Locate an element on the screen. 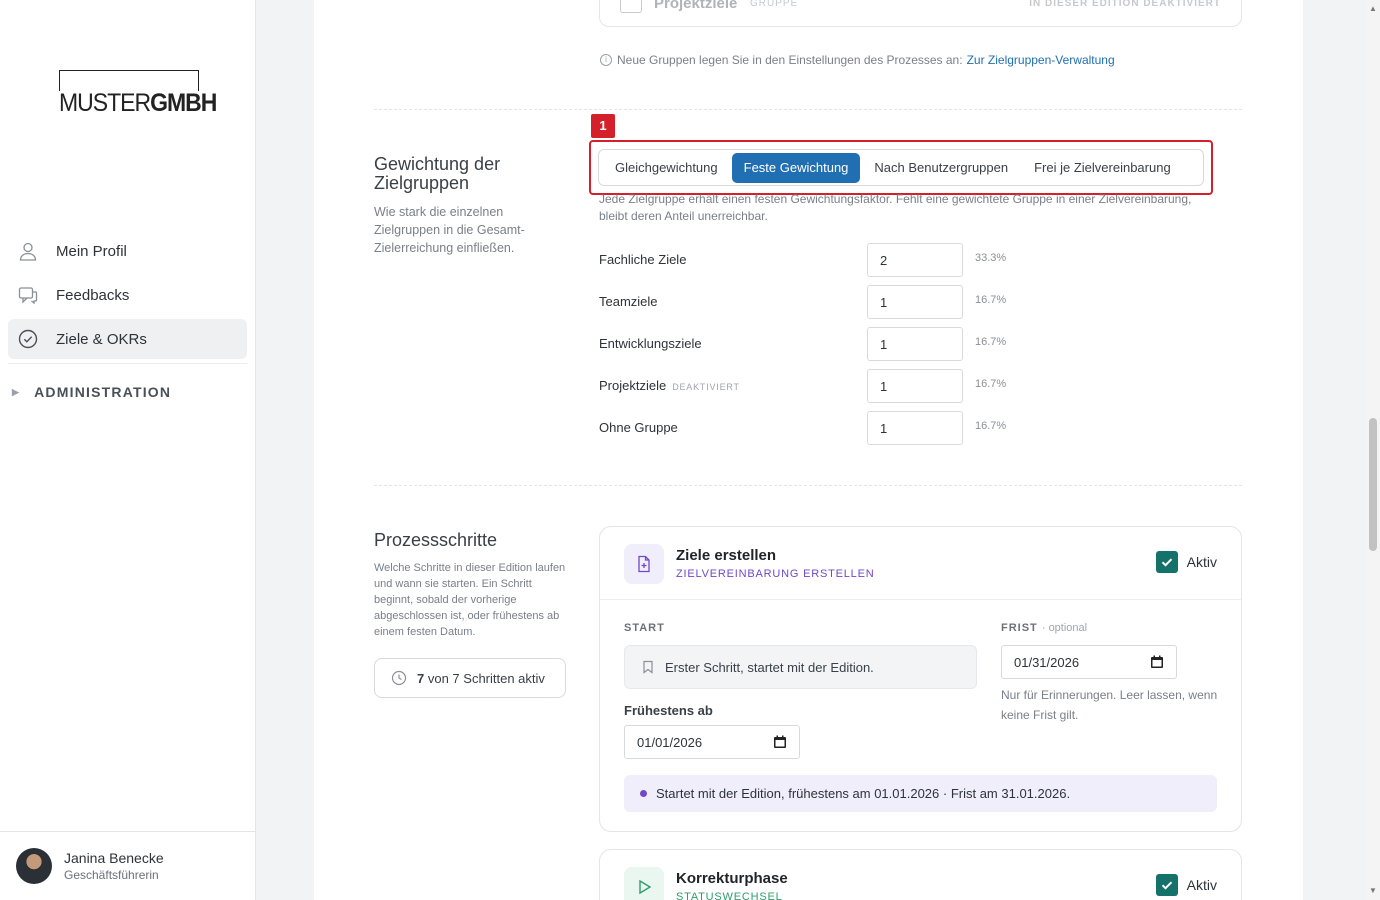 Image resolution: width=1380 pixels, height=900 pixels. chat-icon is located at coordinates (28, 296).